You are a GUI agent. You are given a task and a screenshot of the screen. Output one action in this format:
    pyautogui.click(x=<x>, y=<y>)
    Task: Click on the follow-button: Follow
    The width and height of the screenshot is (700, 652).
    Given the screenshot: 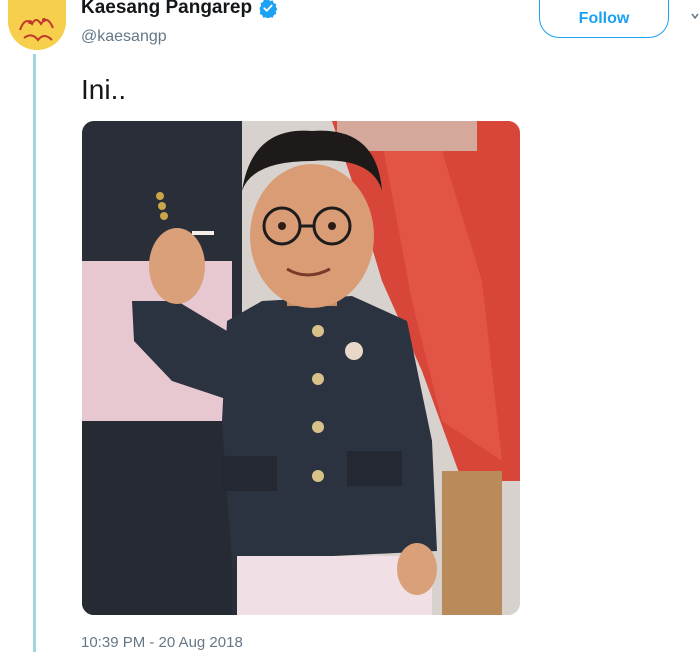 What is the action you would take?
    pyautogui.click(x=604, y=19)
    